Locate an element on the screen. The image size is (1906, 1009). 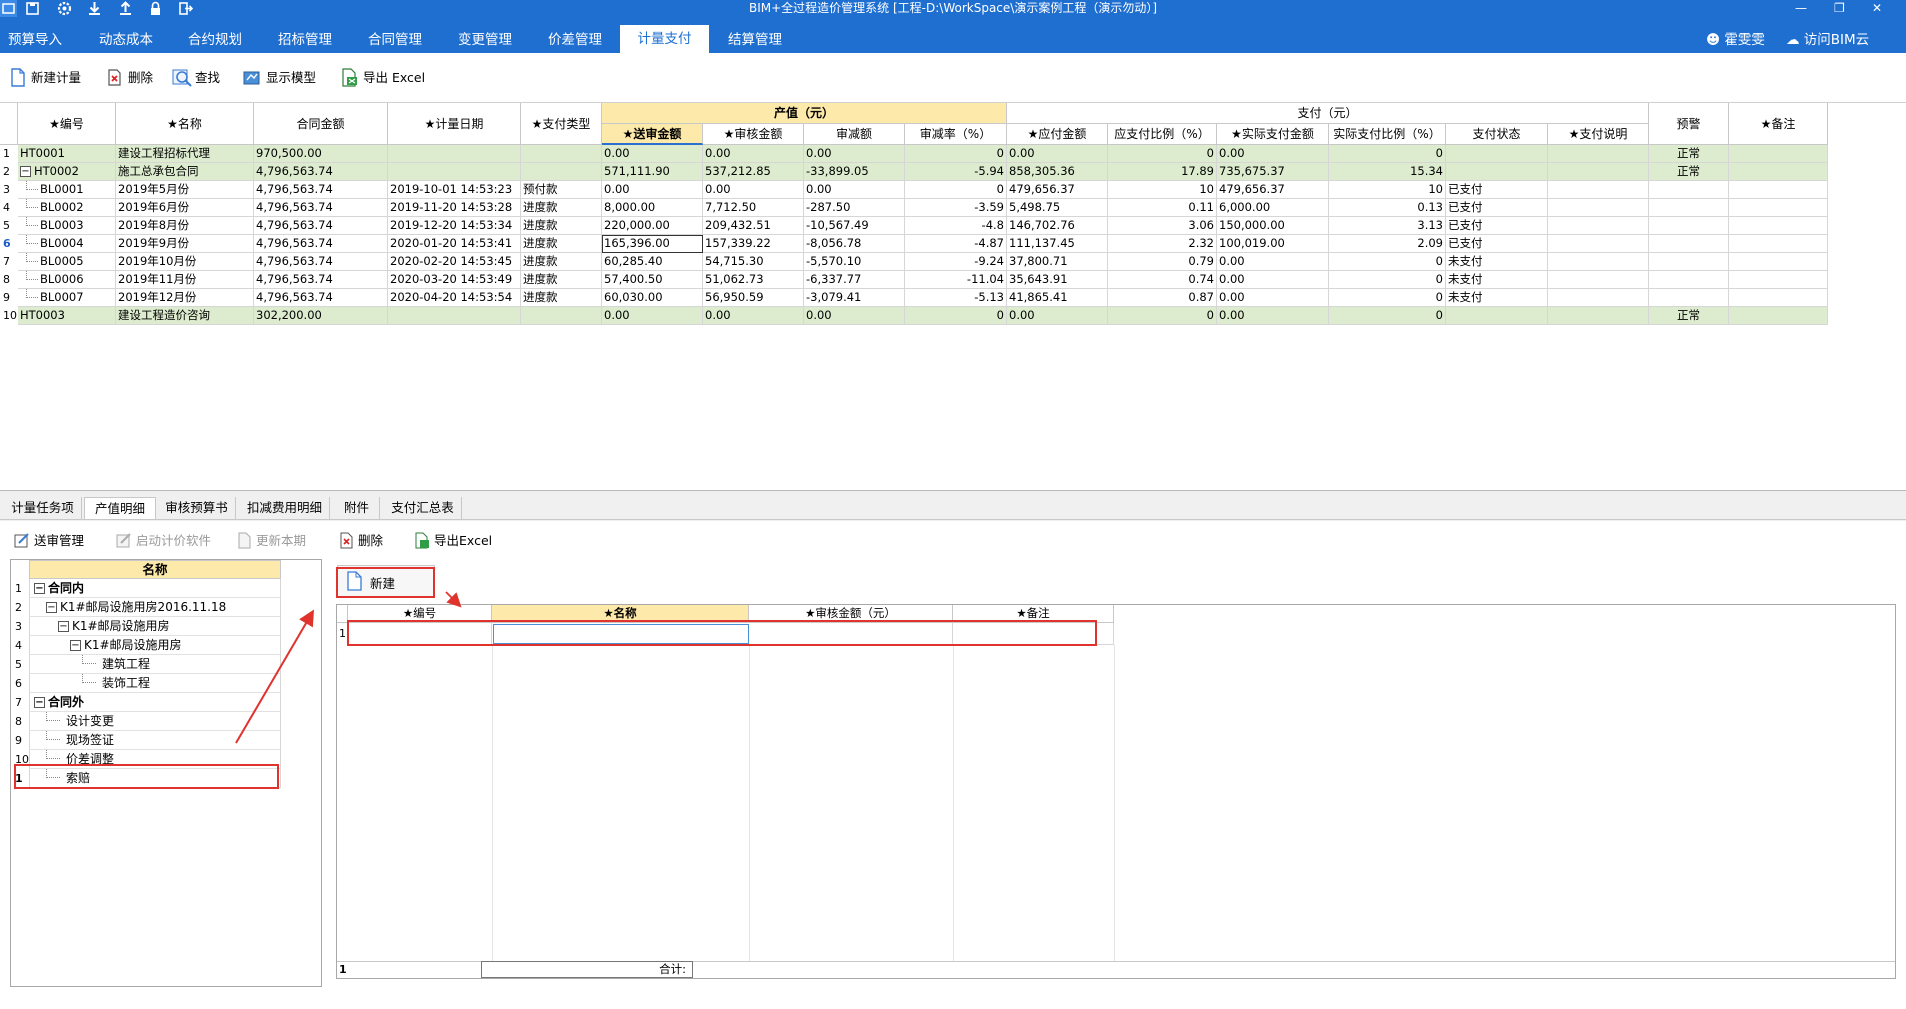
settings-icon is located at coordinates (64, 8).